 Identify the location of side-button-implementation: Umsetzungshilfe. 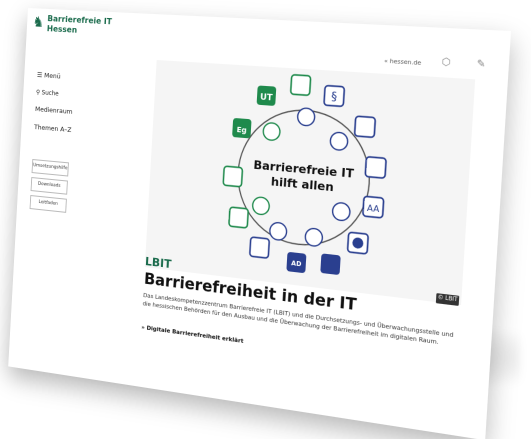
(50, 168).